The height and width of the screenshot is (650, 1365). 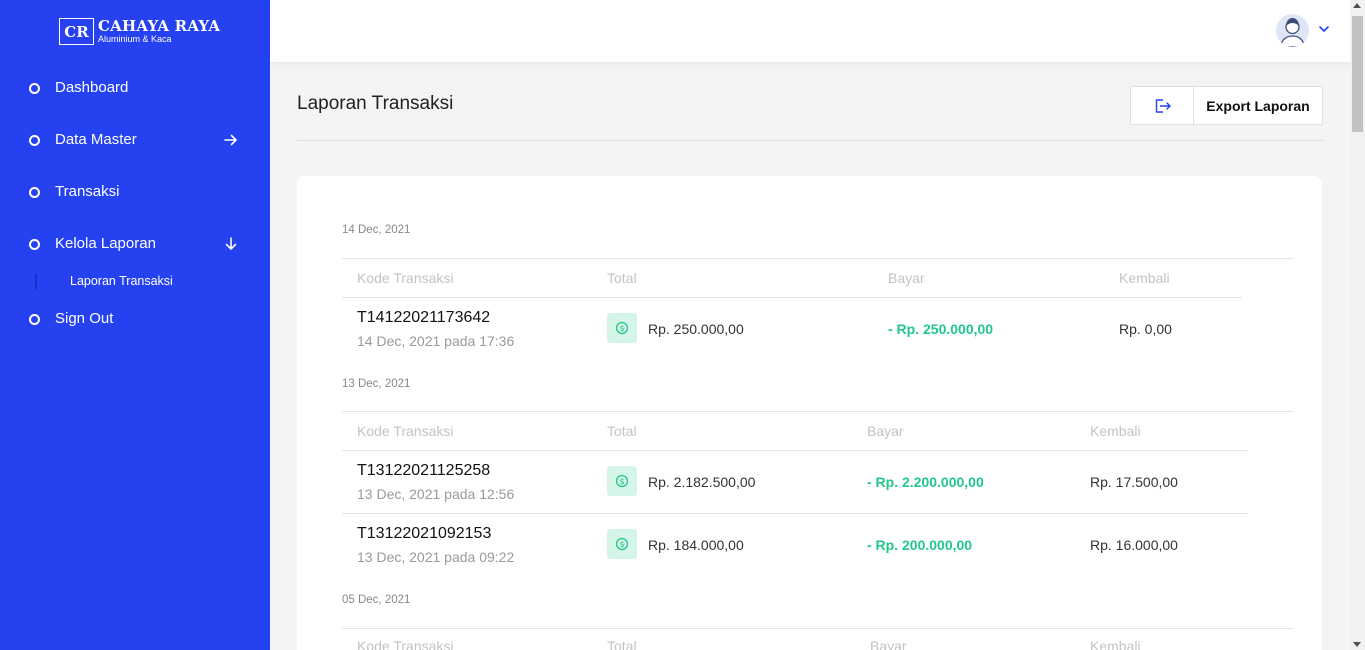 I want to click on sidebar-item-label: Kelola Laporan, so click(x=105, y=243).